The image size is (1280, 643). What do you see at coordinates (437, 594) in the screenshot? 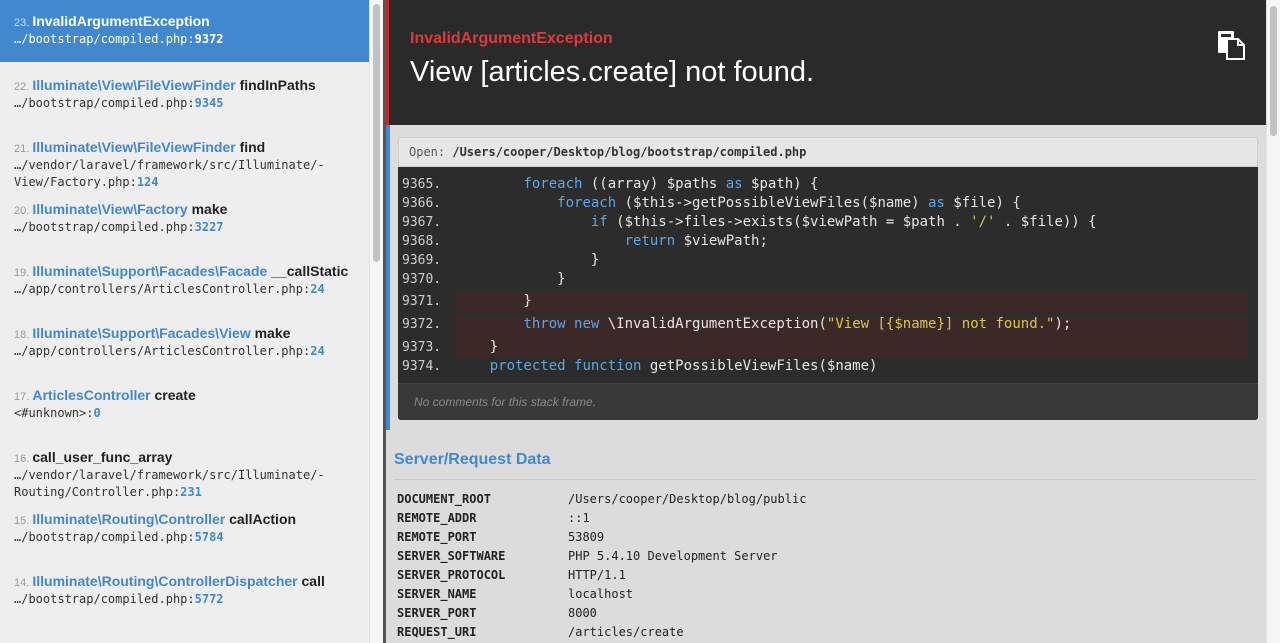
I see `server-data-key: SERVER_NAME` at bounding box center [437, 594].